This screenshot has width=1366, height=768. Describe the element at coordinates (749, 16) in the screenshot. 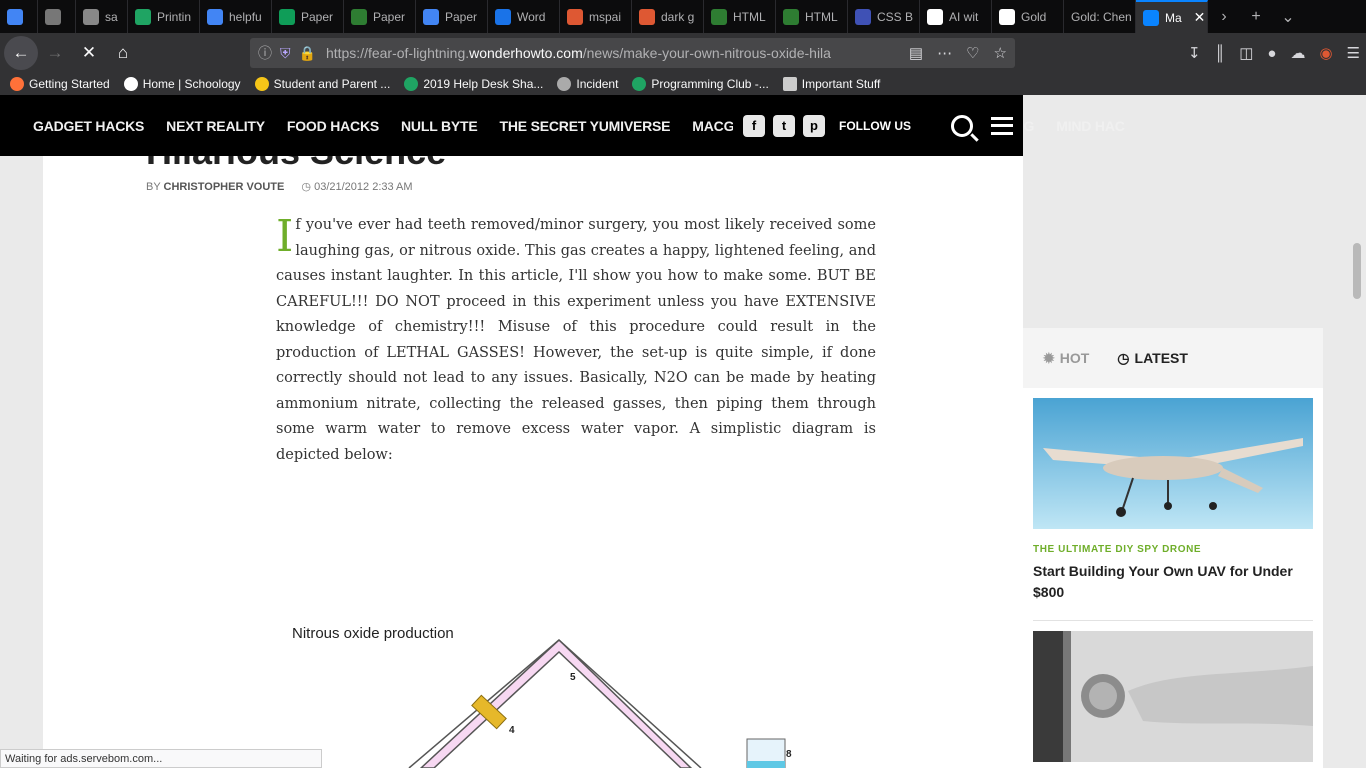

I see `tab-title: HTML` at that location.